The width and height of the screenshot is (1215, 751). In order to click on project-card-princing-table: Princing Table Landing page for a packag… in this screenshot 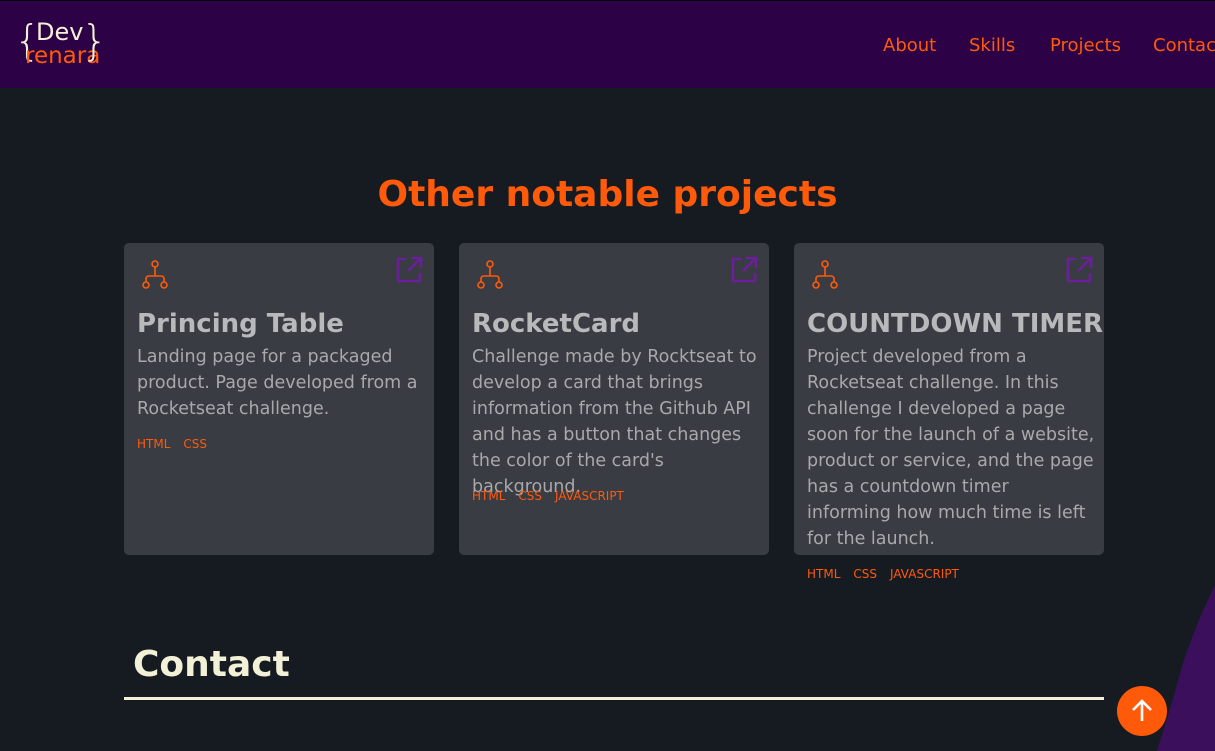, I will do `click(279, 399)`.